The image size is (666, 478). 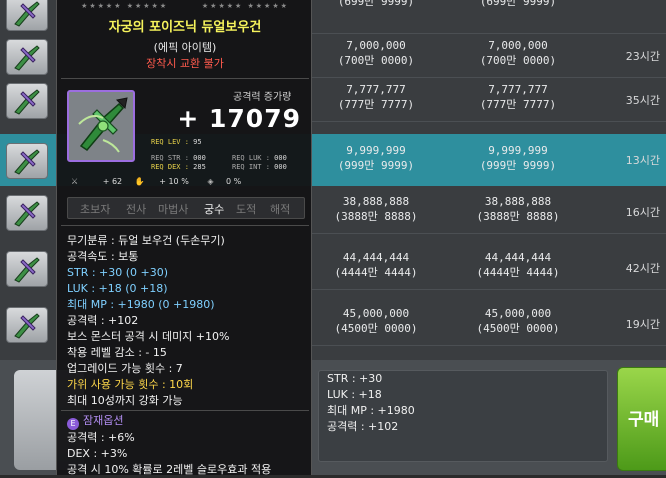 What do you see at coordinates (210, 181) in the screenshot?
I see `shield-icon: ◈` at bounding box center [210, 181].